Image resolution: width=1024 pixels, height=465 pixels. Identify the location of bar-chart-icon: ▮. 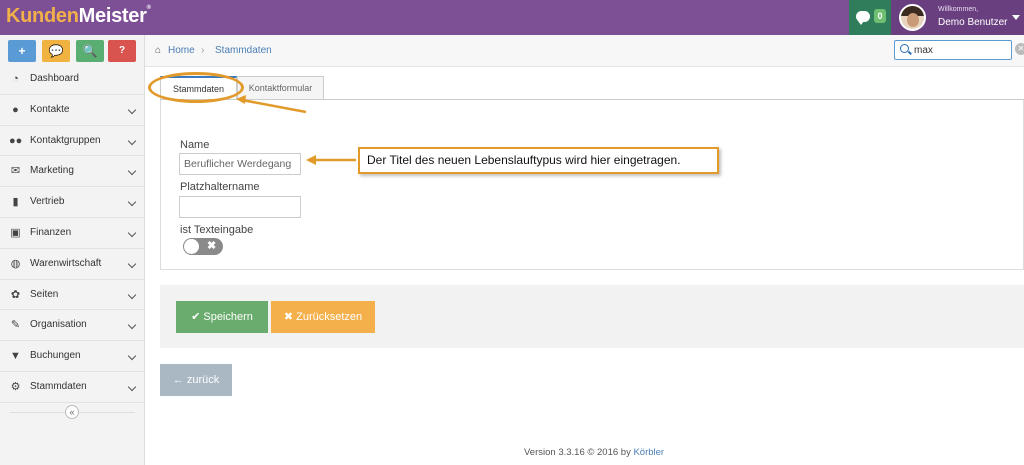
(15, 202).